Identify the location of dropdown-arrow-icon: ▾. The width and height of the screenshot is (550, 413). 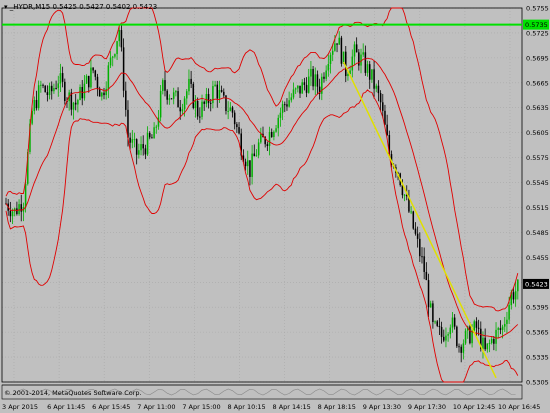
(6, 7).